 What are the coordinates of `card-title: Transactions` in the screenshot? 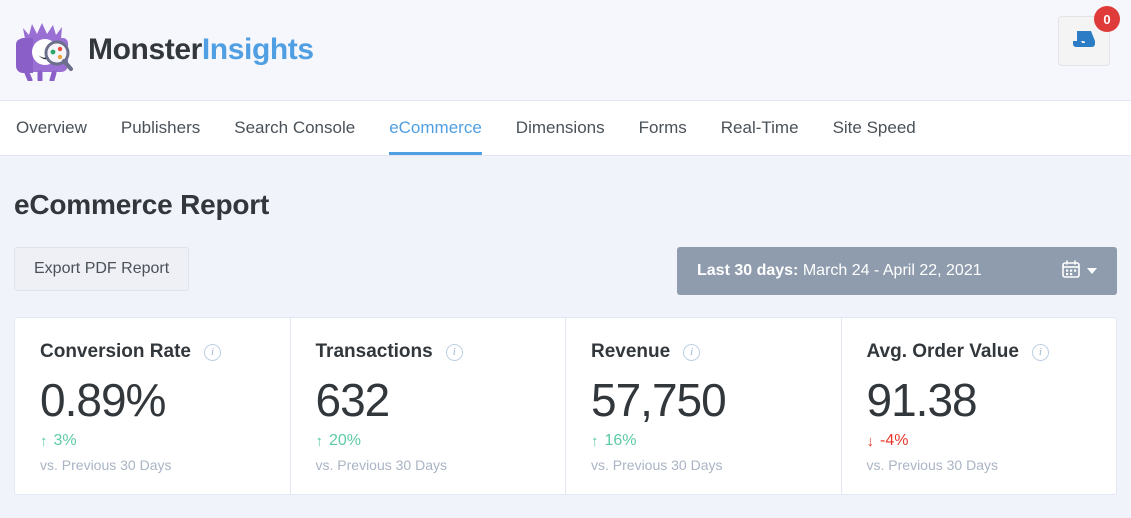 It's located at (374, 351).